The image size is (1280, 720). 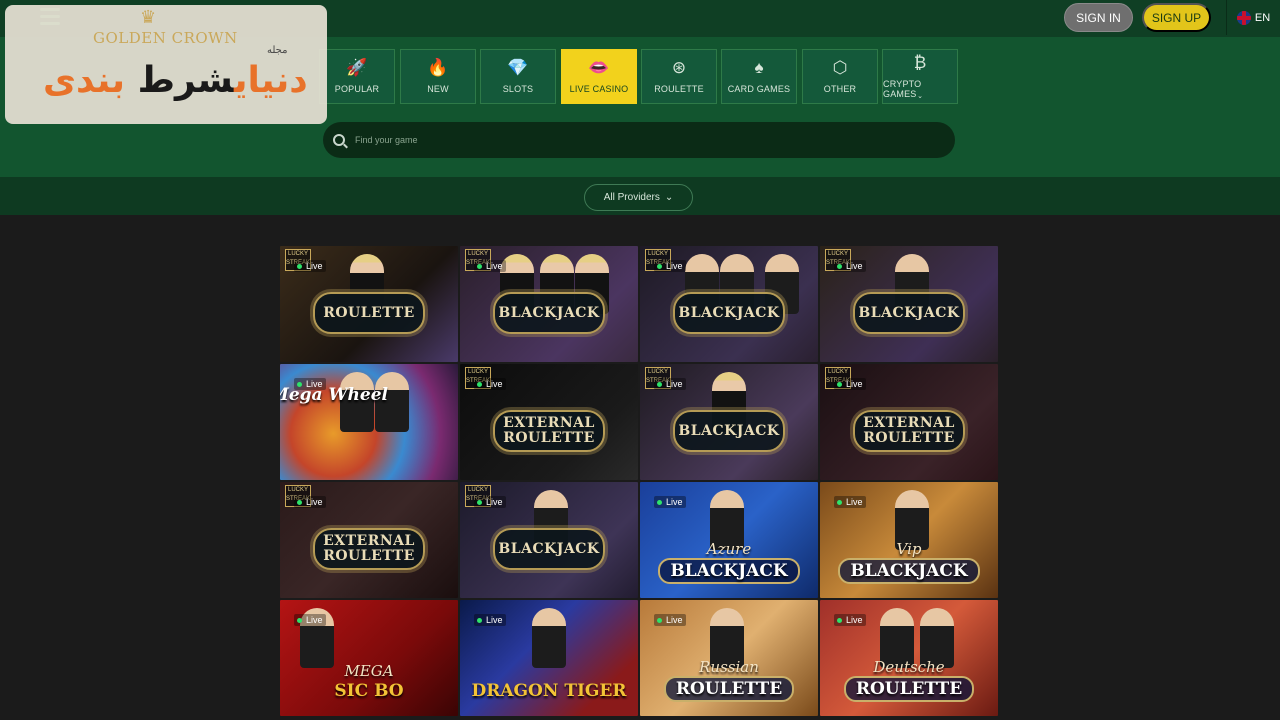 I want to click on game-tile: Live Deutsche ROULETTE, so click(x=909, y=658).